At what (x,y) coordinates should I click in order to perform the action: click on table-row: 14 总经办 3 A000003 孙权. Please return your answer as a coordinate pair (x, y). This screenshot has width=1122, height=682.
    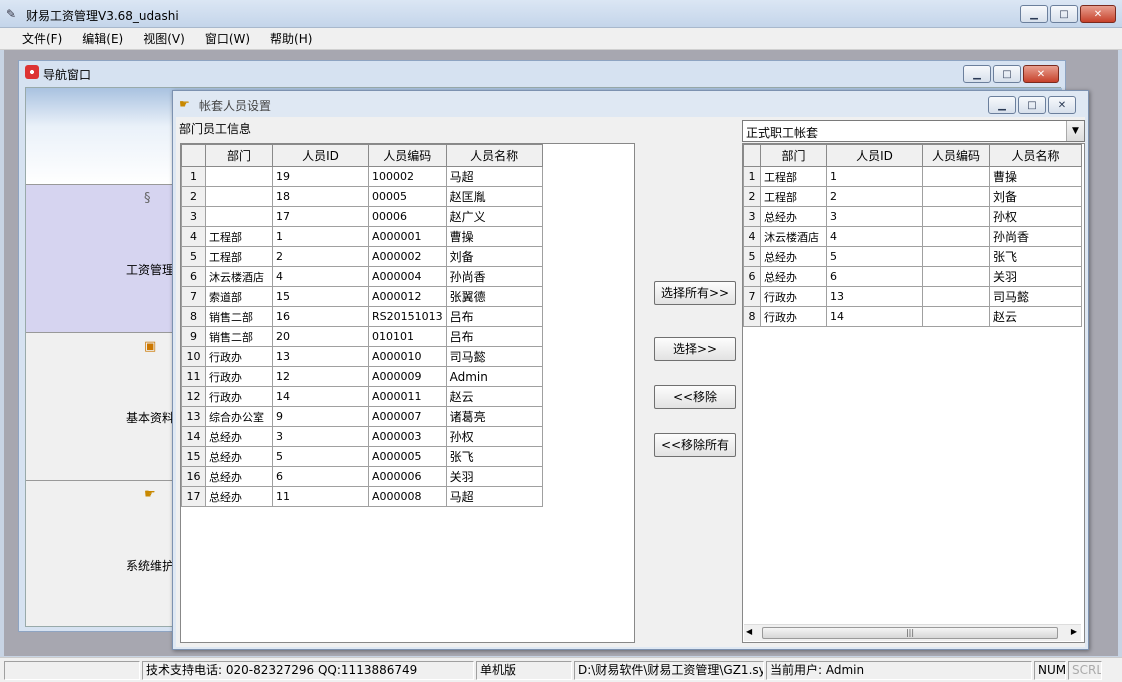
    Looking at the image, I should click on (362, 436).